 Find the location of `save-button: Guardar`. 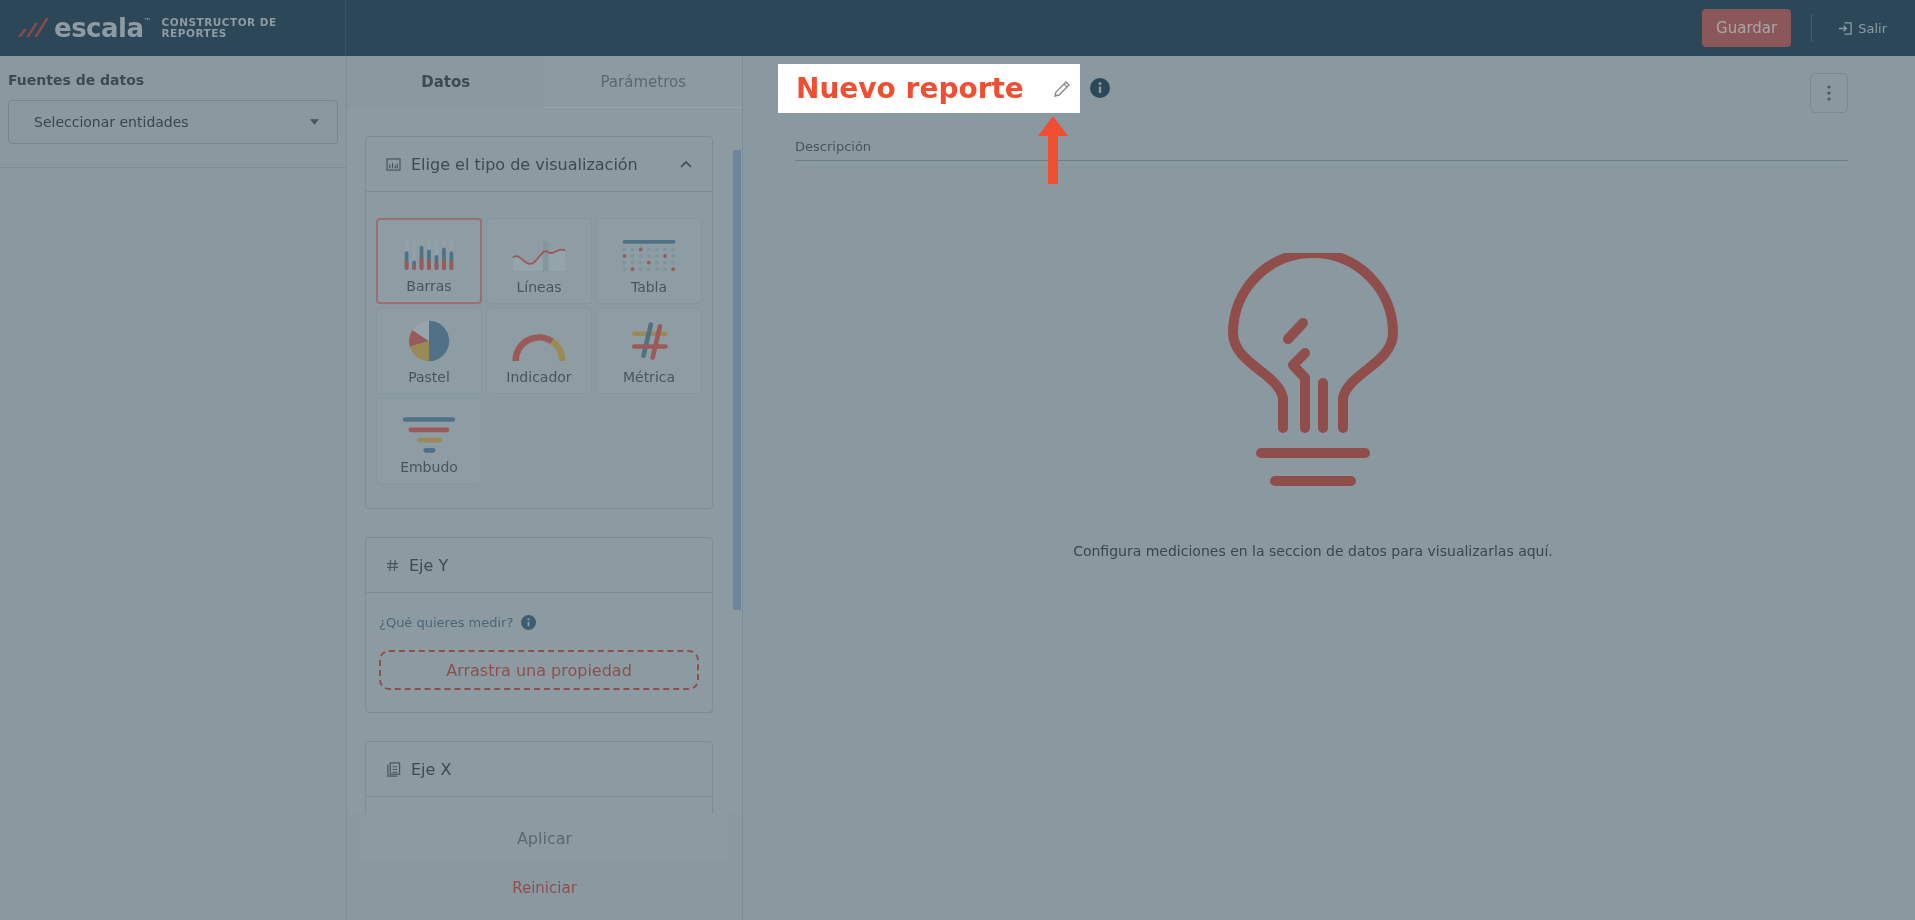

save-button: Guardar is located at coordinates (1747, 28).